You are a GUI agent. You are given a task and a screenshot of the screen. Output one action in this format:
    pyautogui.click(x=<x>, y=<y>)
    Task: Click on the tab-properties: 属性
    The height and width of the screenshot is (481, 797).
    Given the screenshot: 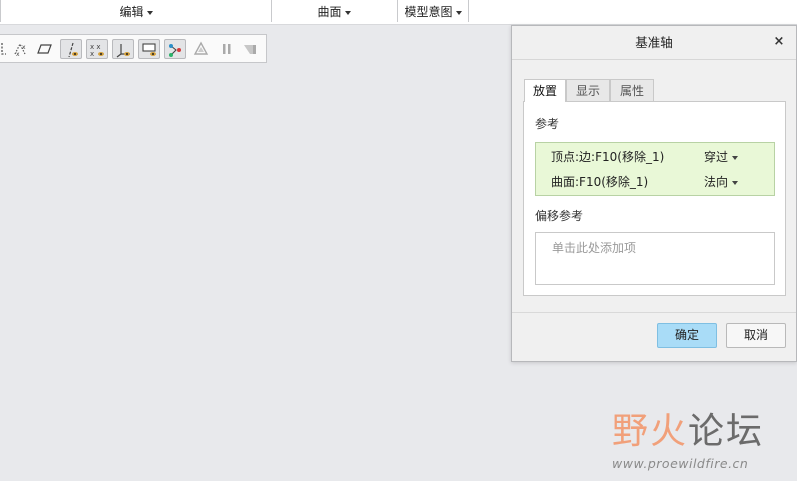 What is the action you would take?
    pyautogui.click(x=632, y=90)
    